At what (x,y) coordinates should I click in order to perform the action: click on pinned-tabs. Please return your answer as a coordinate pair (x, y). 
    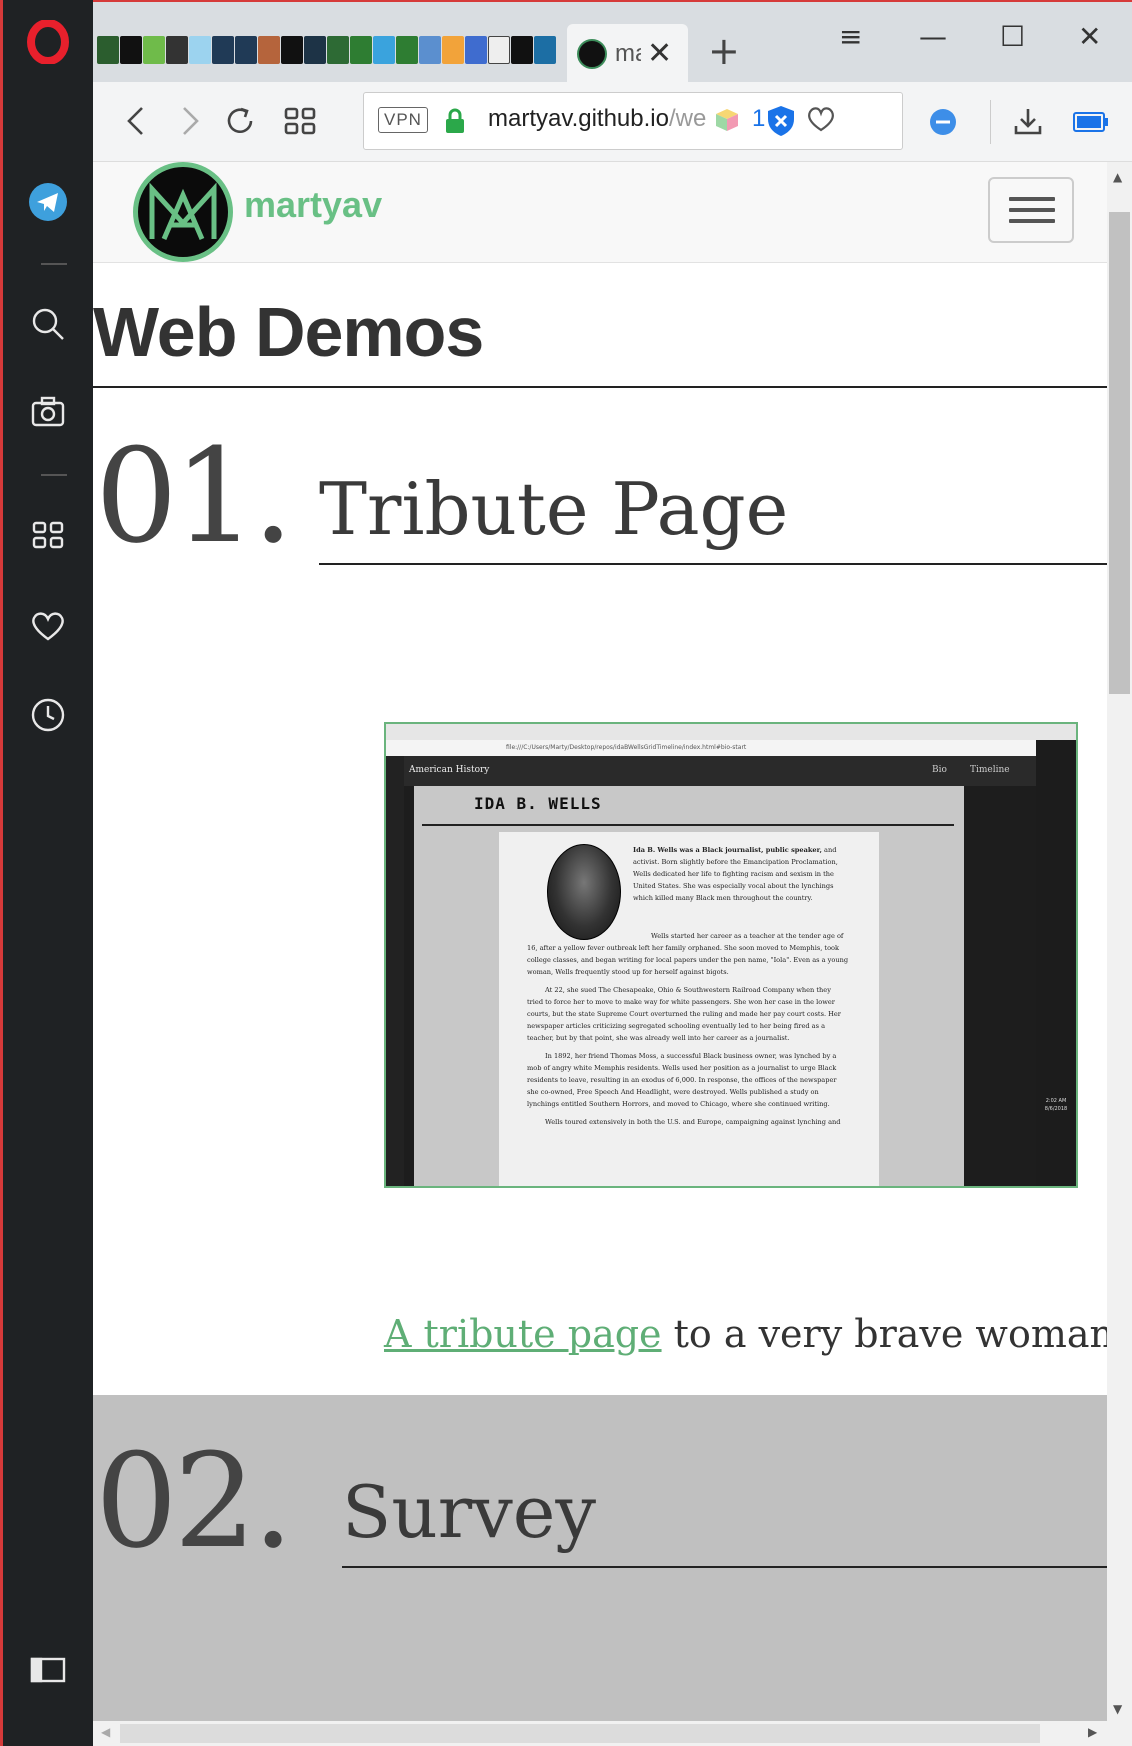
    Looking at the image, I should click on (326, 50).